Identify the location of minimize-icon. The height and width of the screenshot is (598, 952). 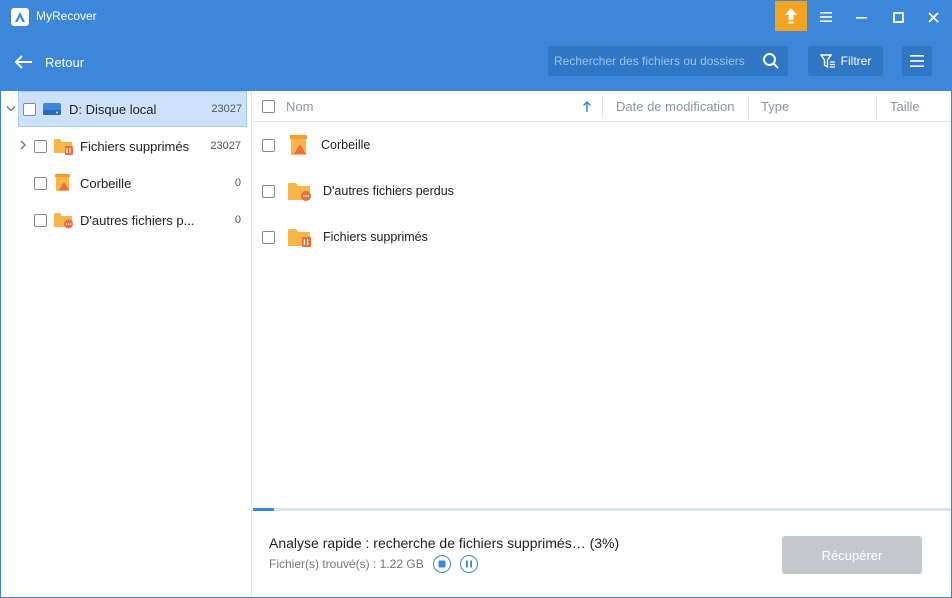
(861, 17).